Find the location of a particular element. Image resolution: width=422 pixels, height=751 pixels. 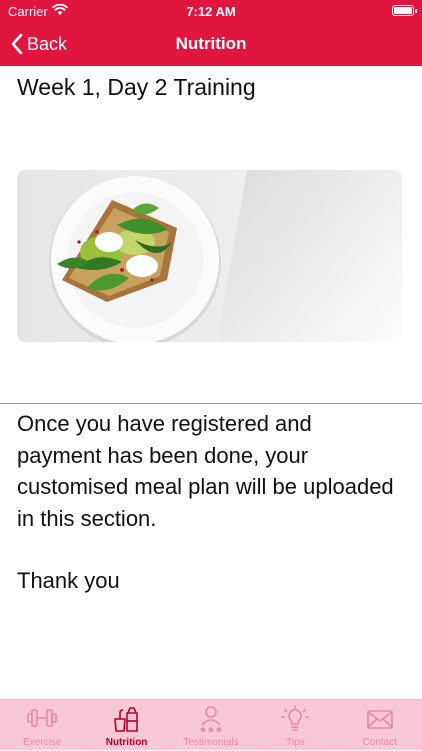

dumbbell-icon is located at coordinates (42, 719).